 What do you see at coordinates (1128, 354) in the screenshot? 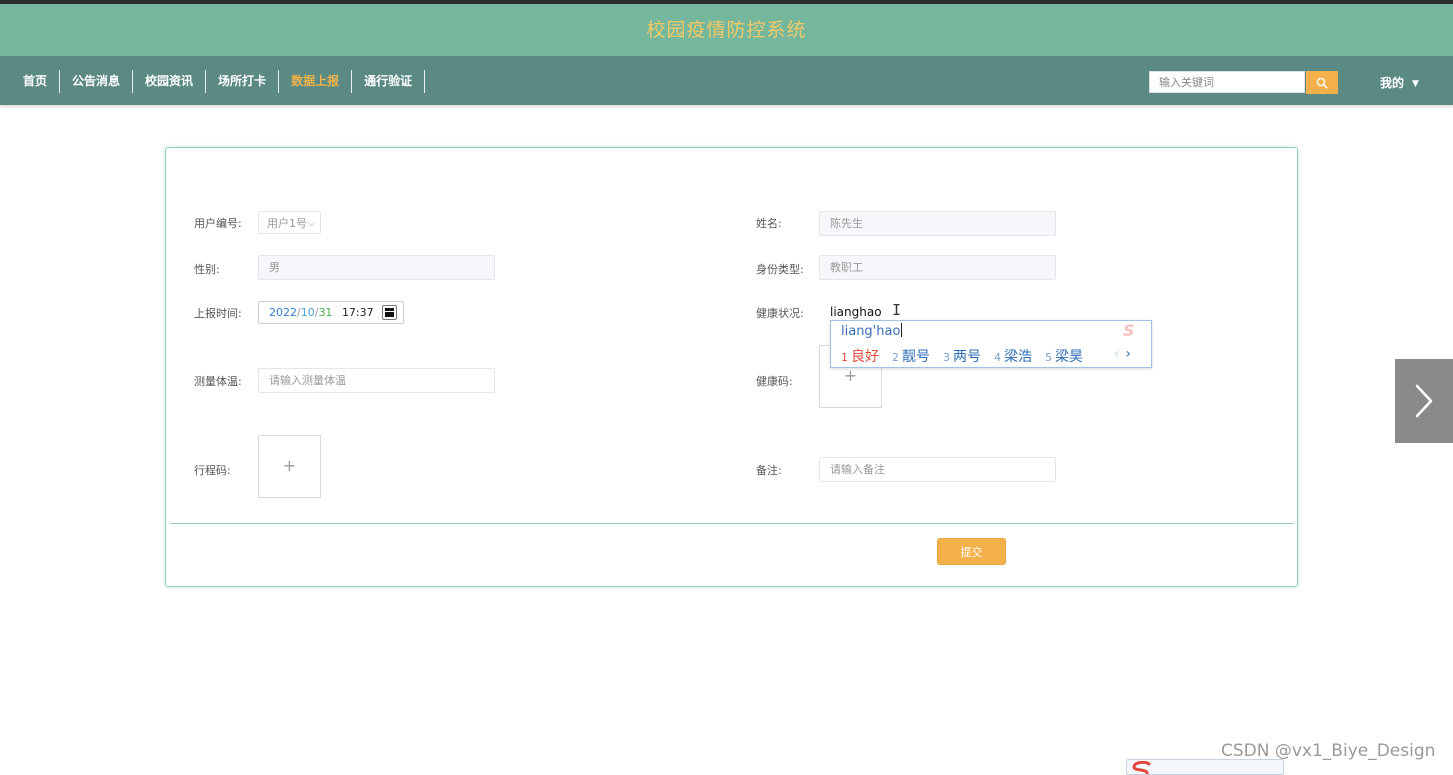
I see `chevron-right-icon: ›` at bounding box center [1128, 354].